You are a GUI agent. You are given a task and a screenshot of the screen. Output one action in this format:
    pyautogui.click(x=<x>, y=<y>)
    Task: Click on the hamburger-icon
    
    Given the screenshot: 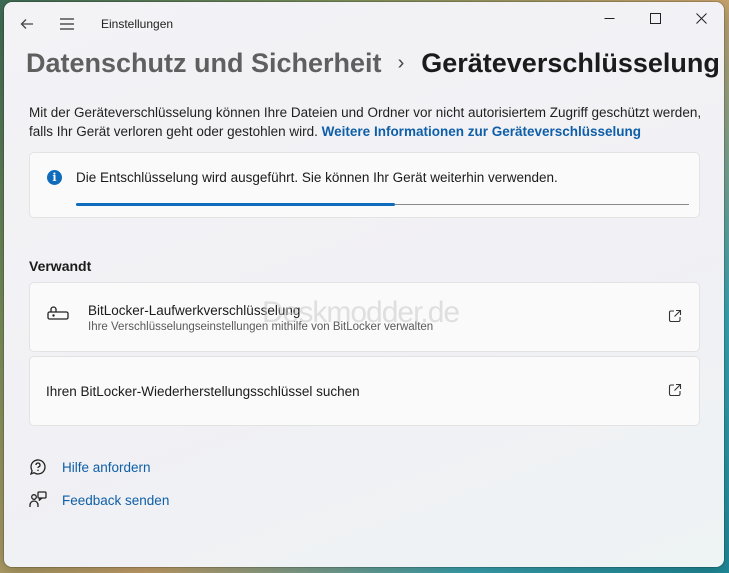 What is the action you would take?
    pyautogui.click(x=67, y=24)
    